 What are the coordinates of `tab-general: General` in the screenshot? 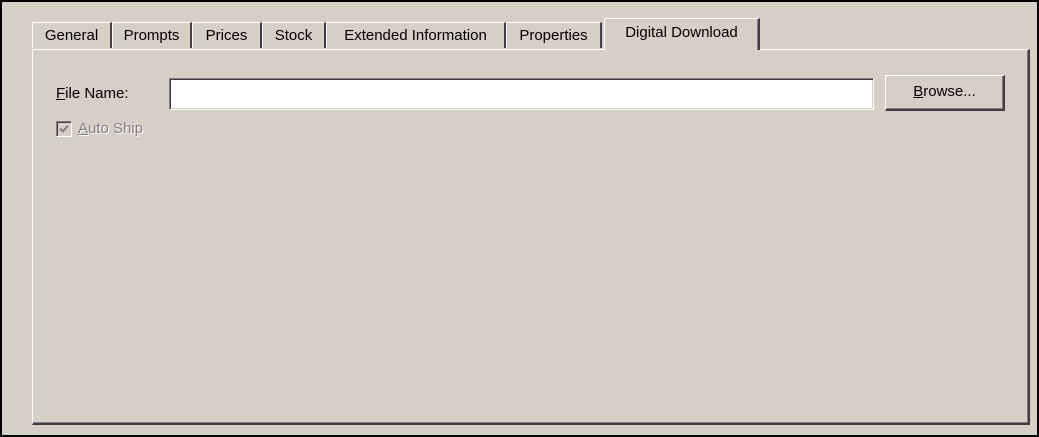 It's located at (72, 35).